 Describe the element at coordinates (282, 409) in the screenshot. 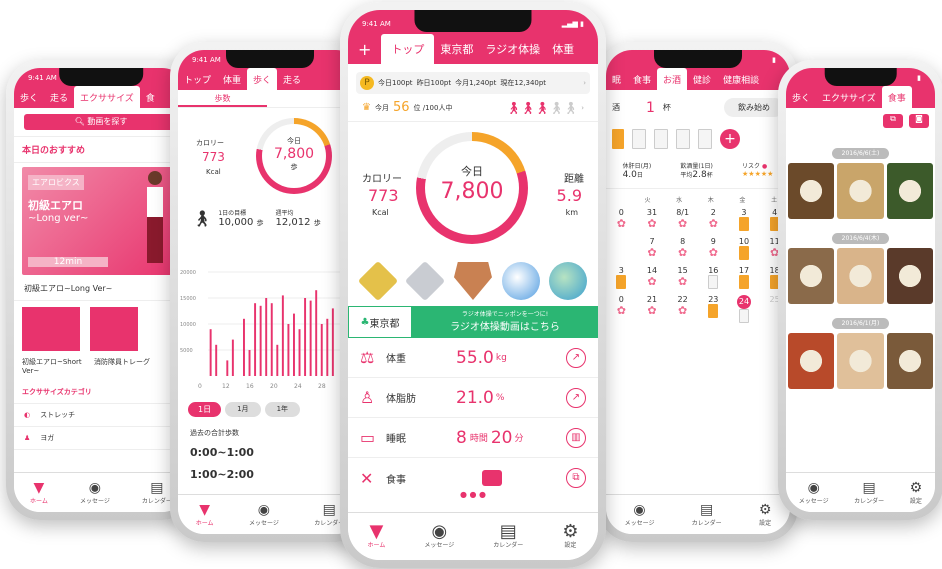

I see `range-year: 1年` at that location.